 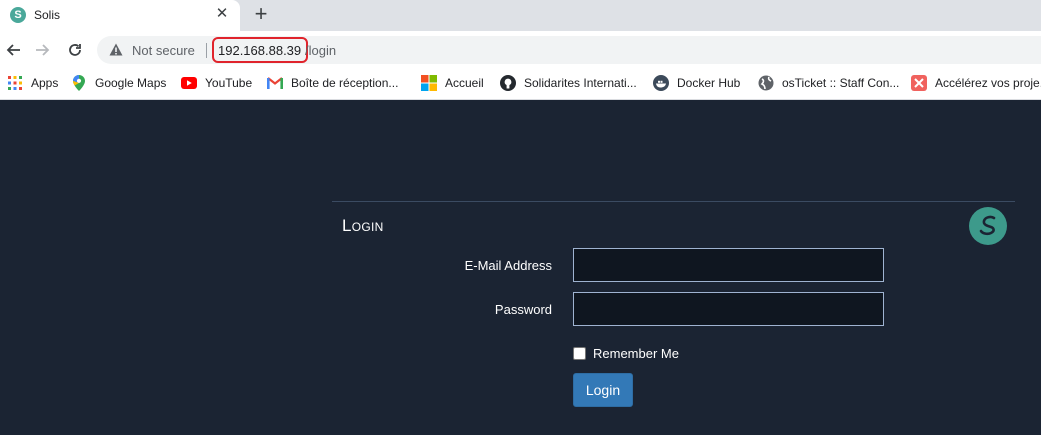 I want to click on tab-strip: S Solis ✕ +, so click(x=520, y=15).